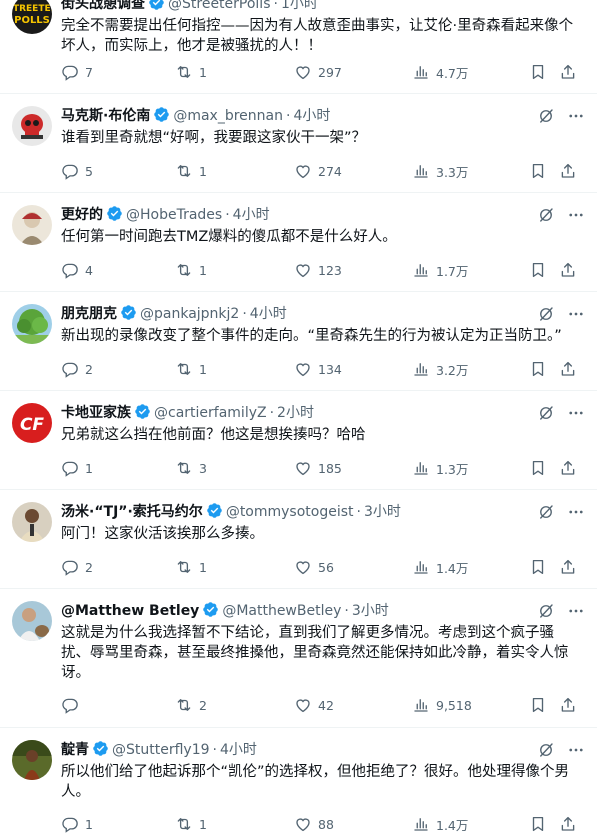  I want to click on handle: @HobeTrades, so click(174, 215).